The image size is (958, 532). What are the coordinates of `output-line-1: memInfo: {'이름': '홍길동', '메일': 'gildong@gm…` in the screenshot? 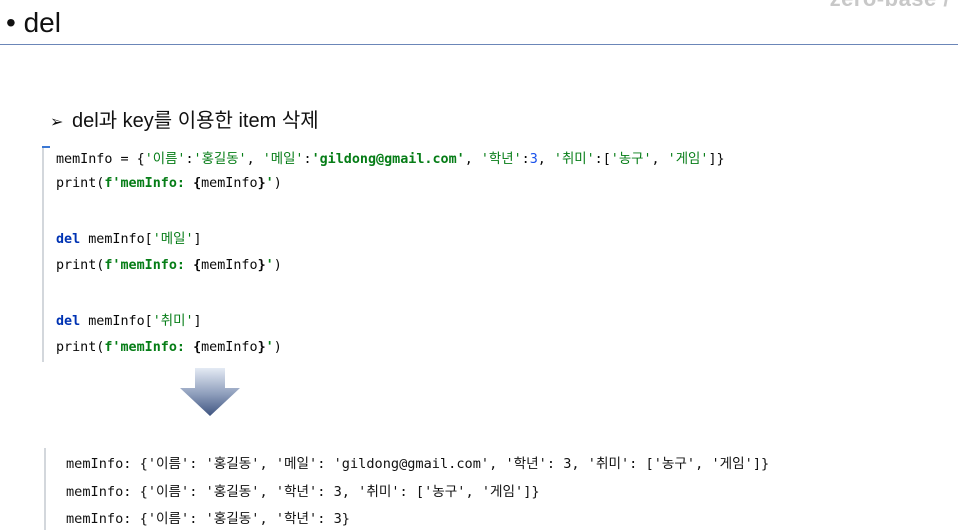 It's located at (418, 464).